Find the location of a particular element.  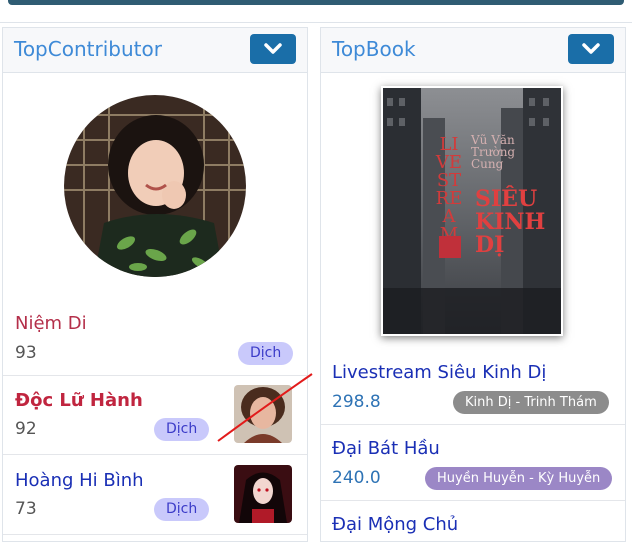

top-bar is located at coordinates (316, 2).